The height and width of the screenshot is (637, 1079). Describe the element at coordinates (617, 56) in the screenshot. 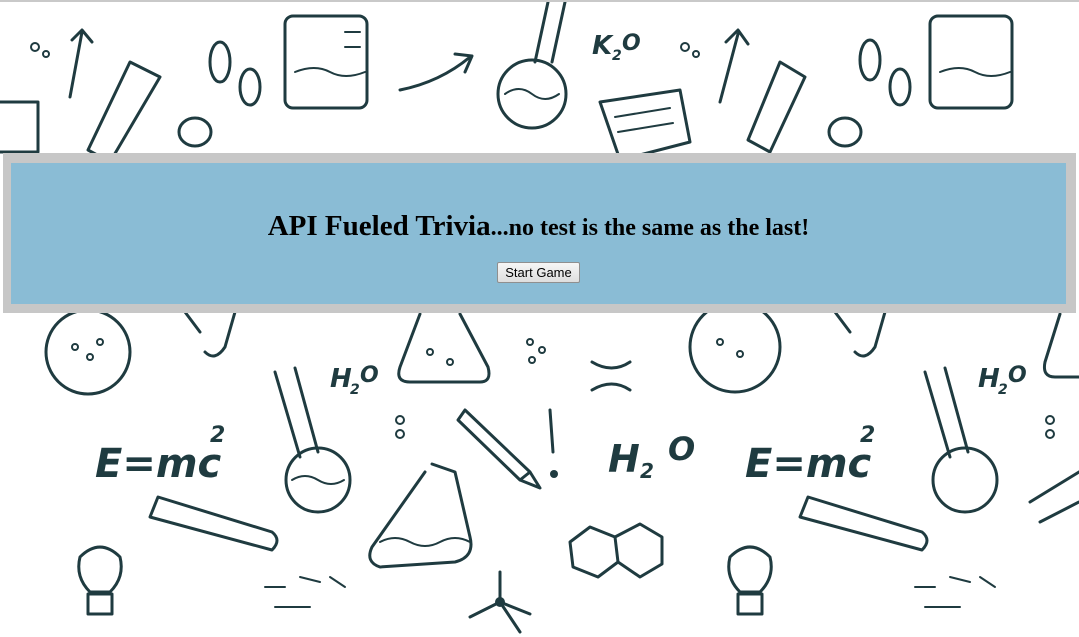

I see `formula-subscript: 2` at that location.